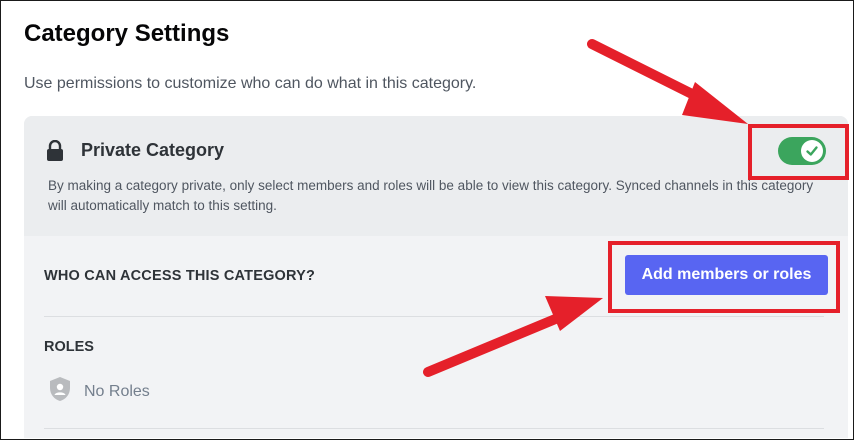  Describe the element at coordinates (798, 152) in the screenshot. I see `toggle-highlight-box` at that location.